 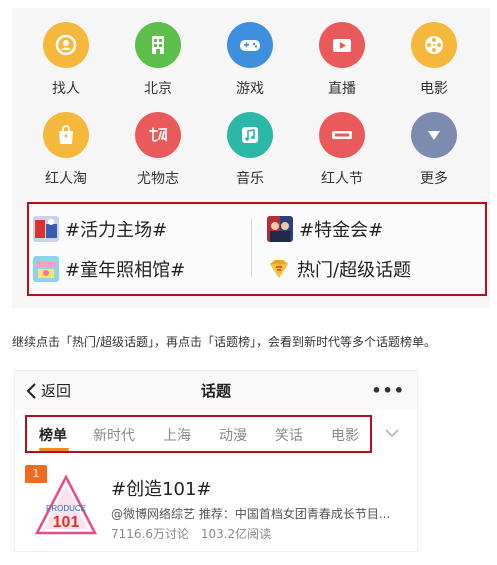 What do you see at coordinates (342, 135) in the screenshot?
I see `hongrenjie-logo-icon` at bounding box center [342, 135].